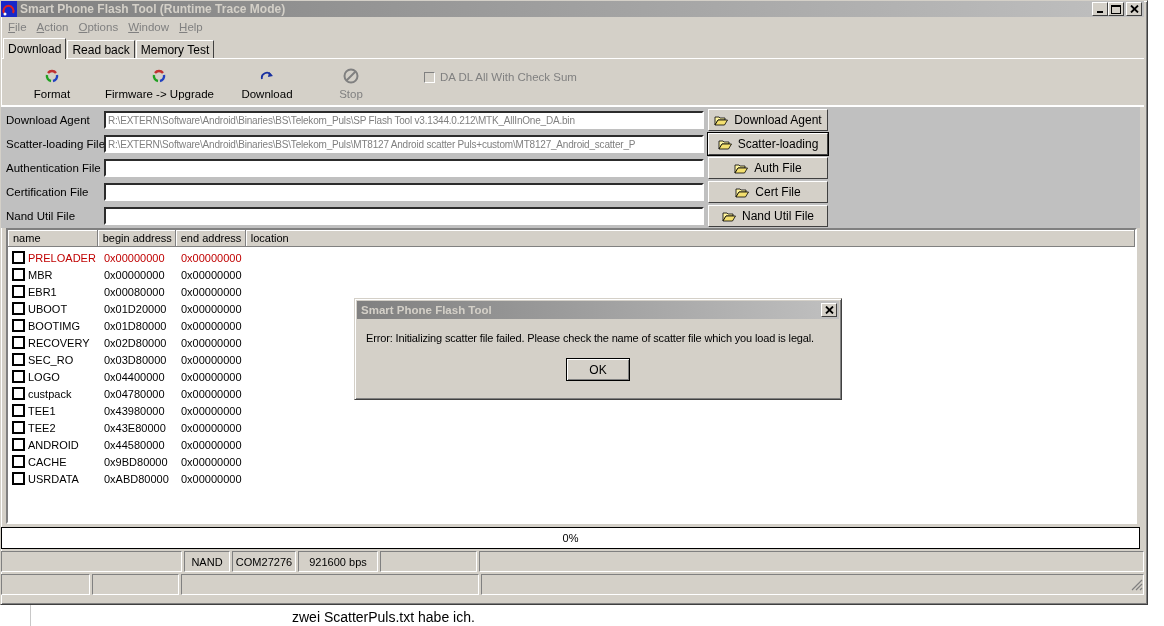  I want to click on browse-button: Cert File, so click(768, 192).